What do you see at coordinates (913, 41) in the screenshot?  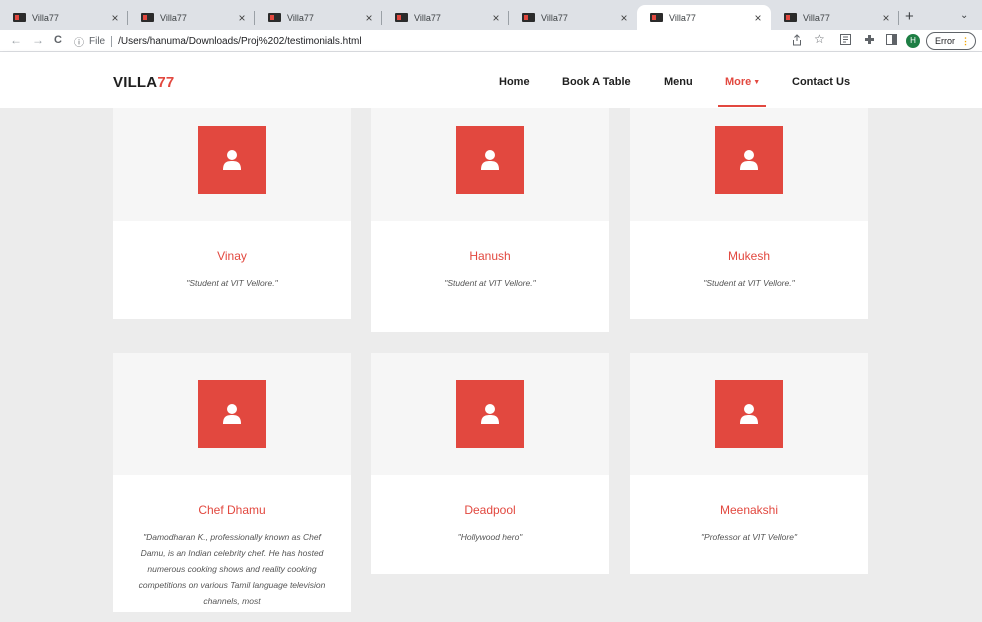 I see `profile-avatar: H` at bounding box center [913, 41].